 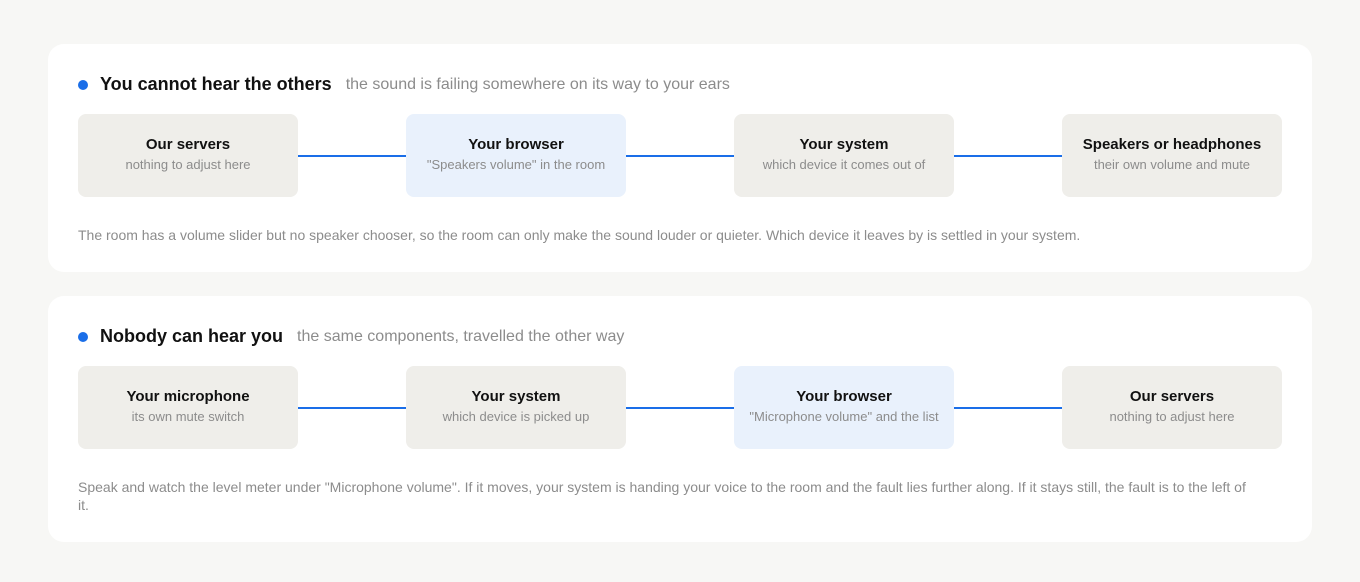 What do you see at coordinates (844, 155) in the screenshot?
I see `flow-step-your-system: Your system which device it comes out of` at bounding box center [844, 155].